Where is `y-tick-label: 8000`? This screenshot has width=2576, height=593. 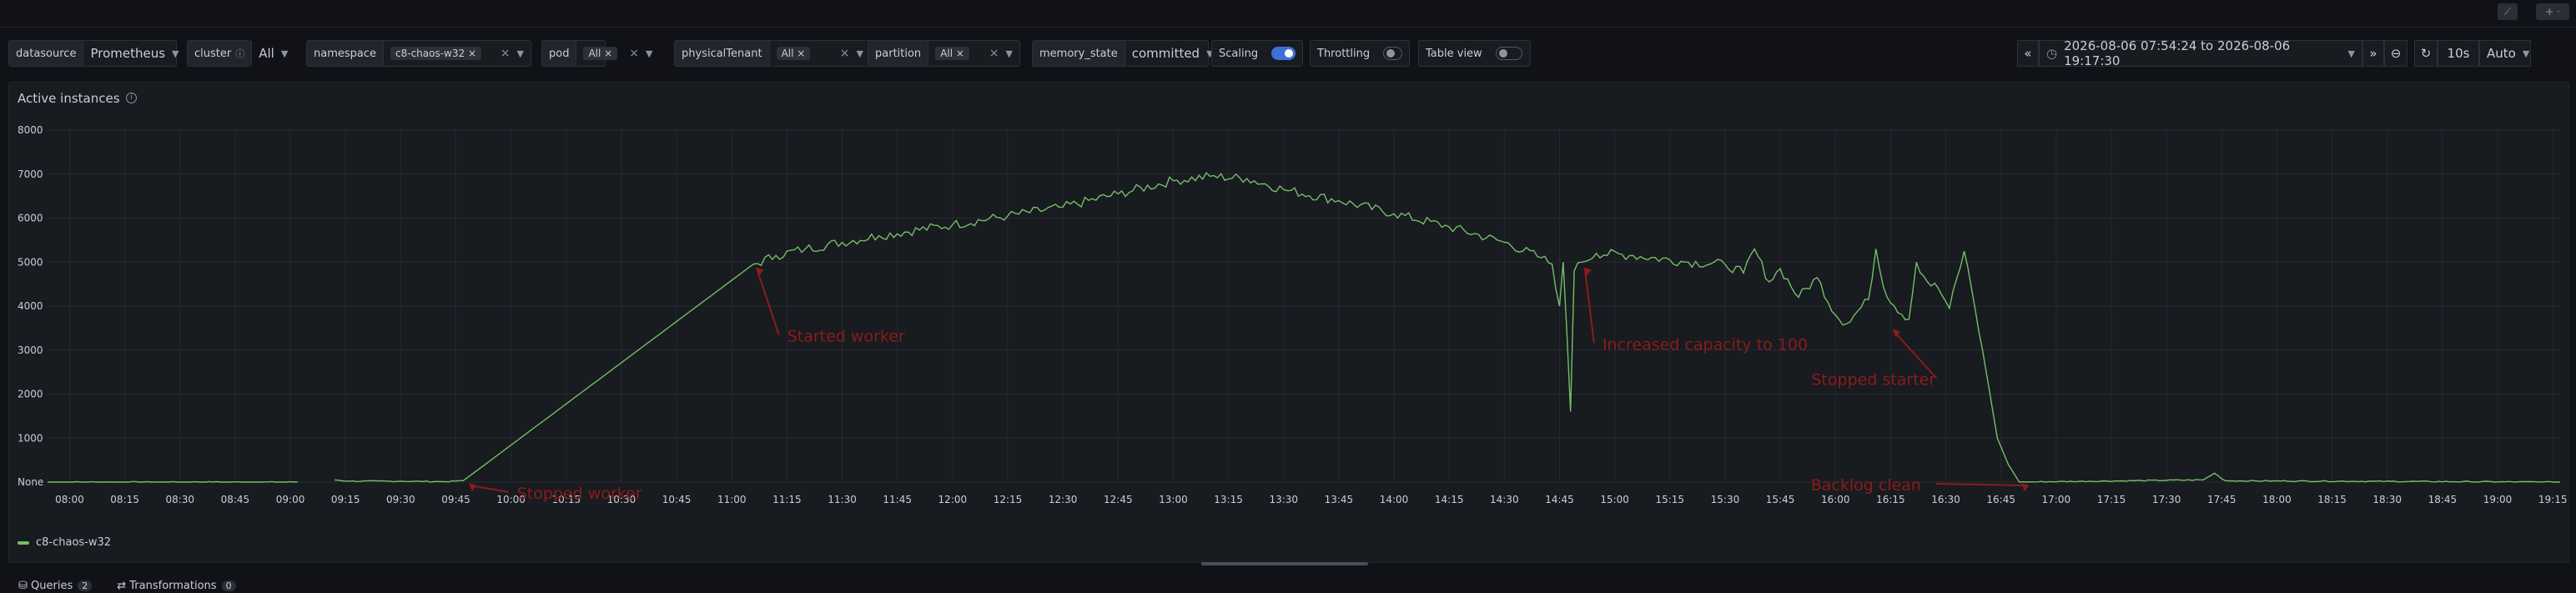 y-tick-label: 8000 is located at coordinates (30, 130).